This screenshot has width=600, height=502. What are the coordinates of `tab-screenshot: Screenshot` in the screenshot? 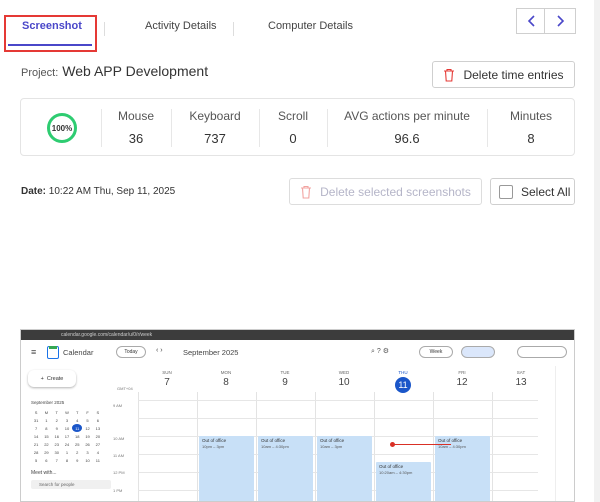 It's located at (52, 26).